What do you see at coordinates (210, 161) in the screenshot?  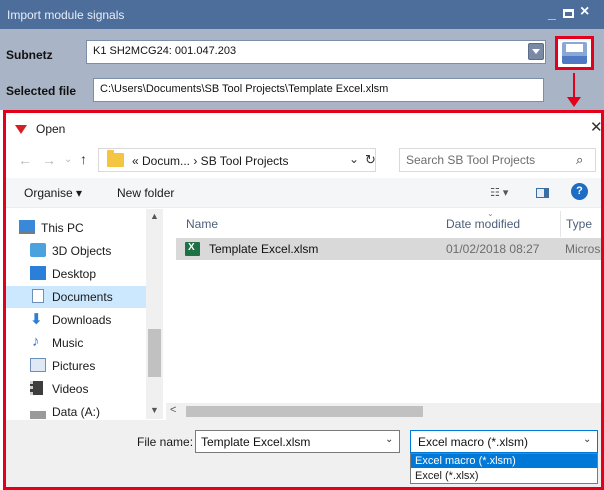 I see `breadcrumb: « Docum... › SB Tool Projects` at bounding box center [210, 161].